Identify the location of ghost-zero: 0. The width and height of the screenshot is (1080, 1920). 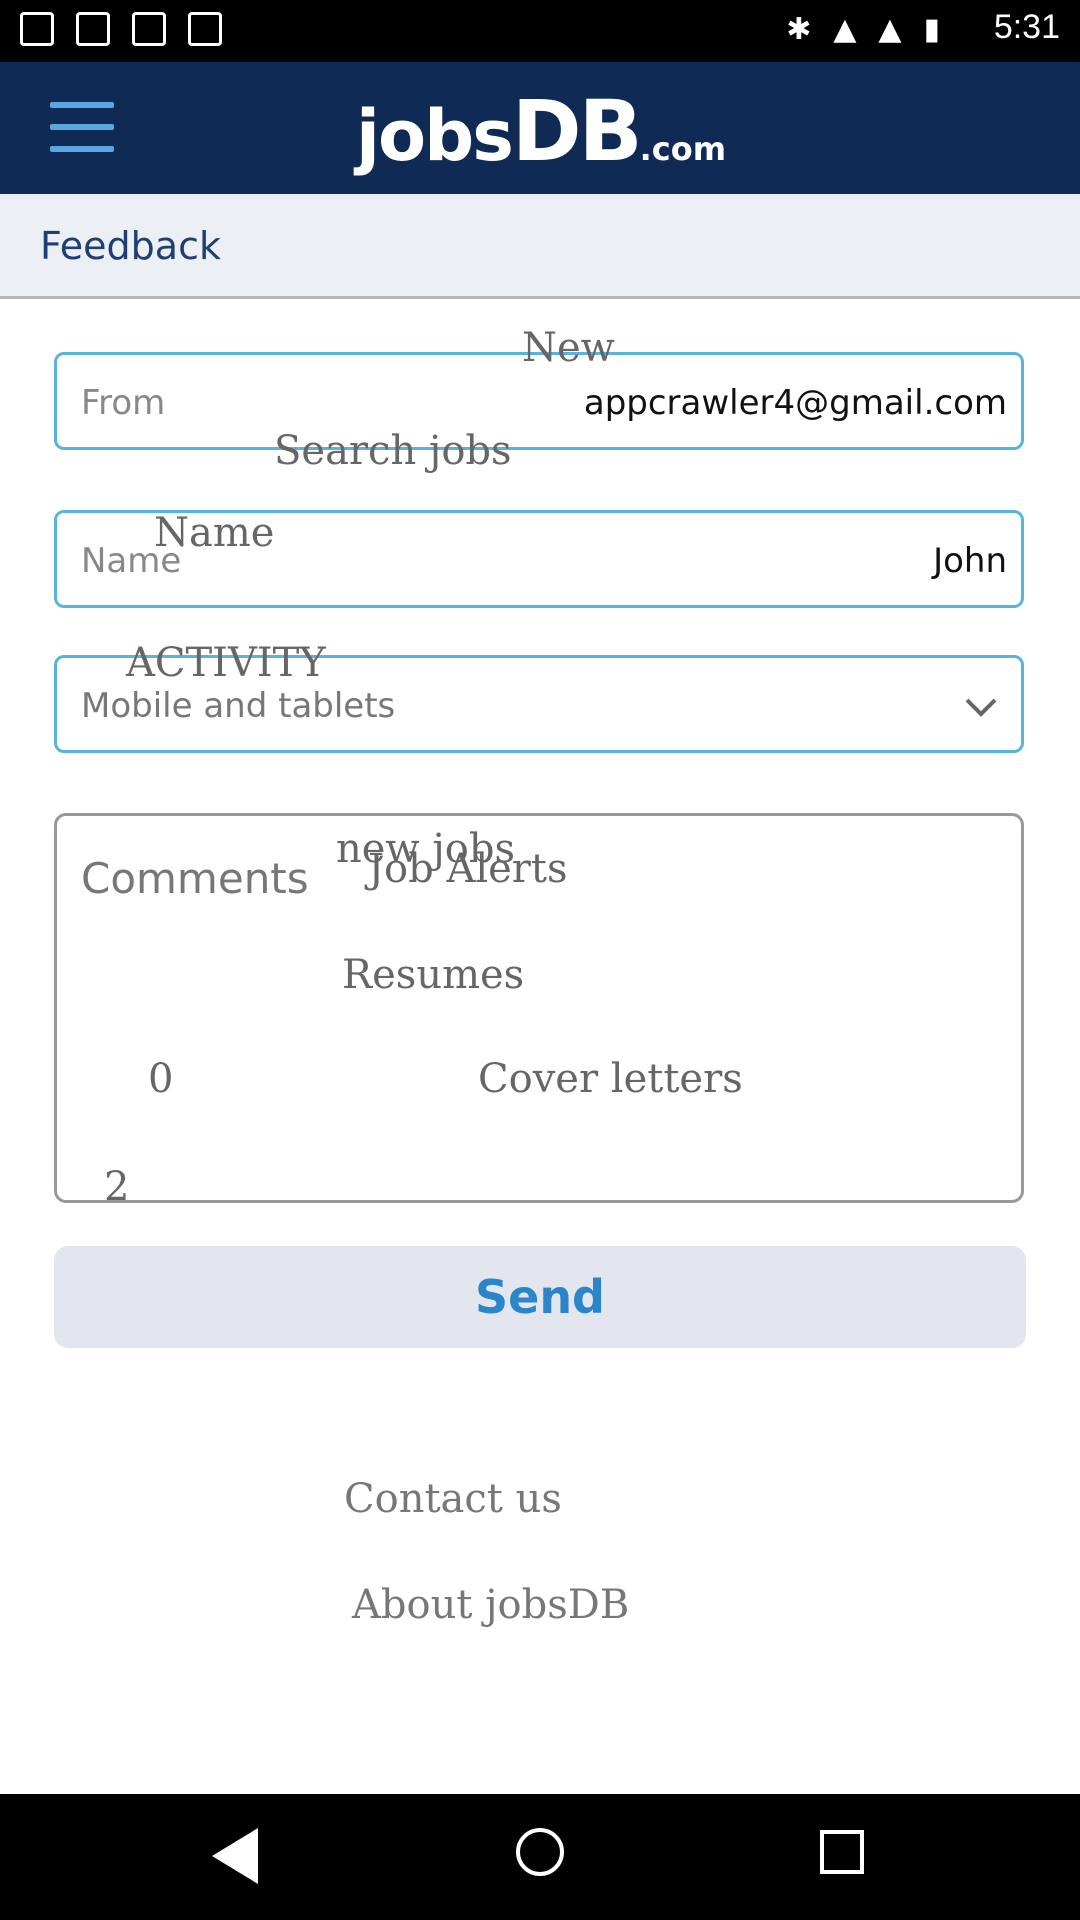
(161, 1079).